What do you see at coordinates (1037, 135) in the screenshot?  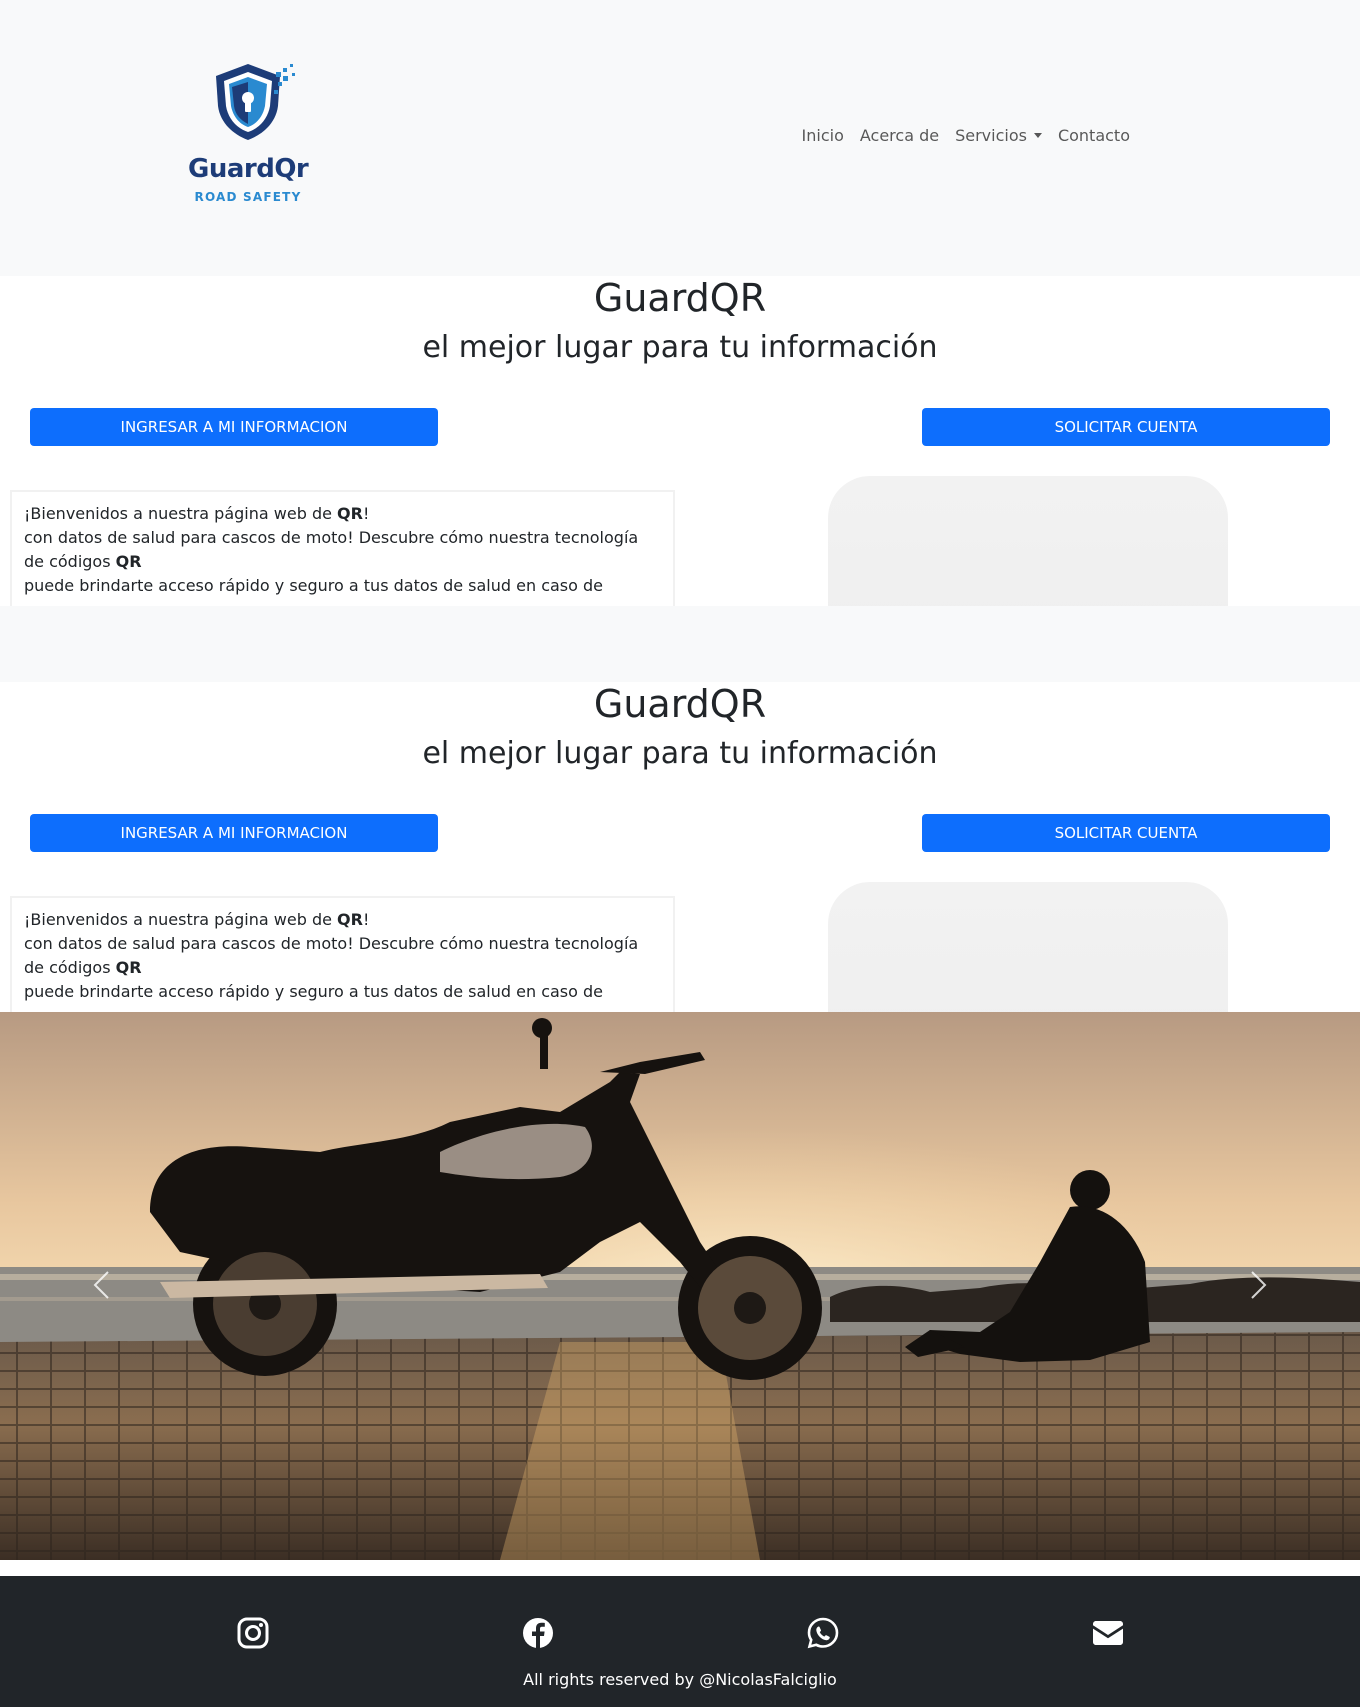 I see `caret-down-icon` at bounding box center [1037, 135].